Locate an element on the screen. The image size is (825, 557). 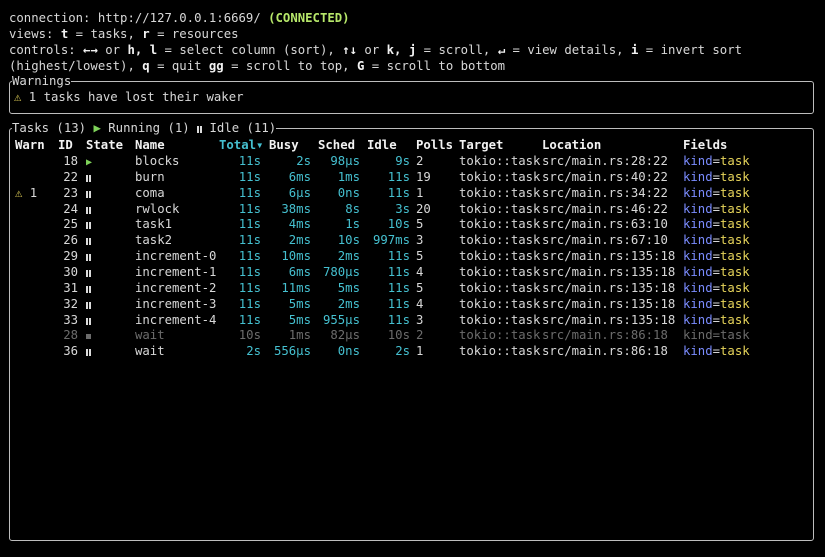
task-name: increment-4 is located at coordinates (176, 319).